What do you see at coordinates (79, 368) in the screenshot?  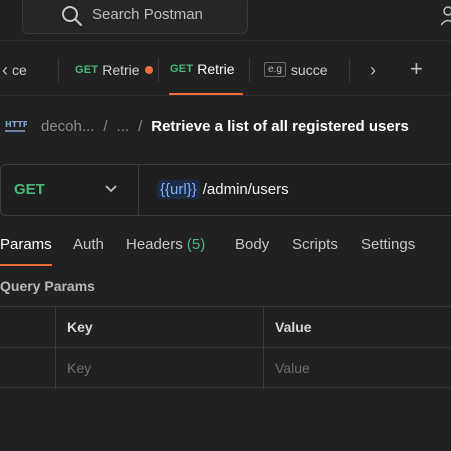 I see `param-key-input: Key` at bounding box center [79, 368].